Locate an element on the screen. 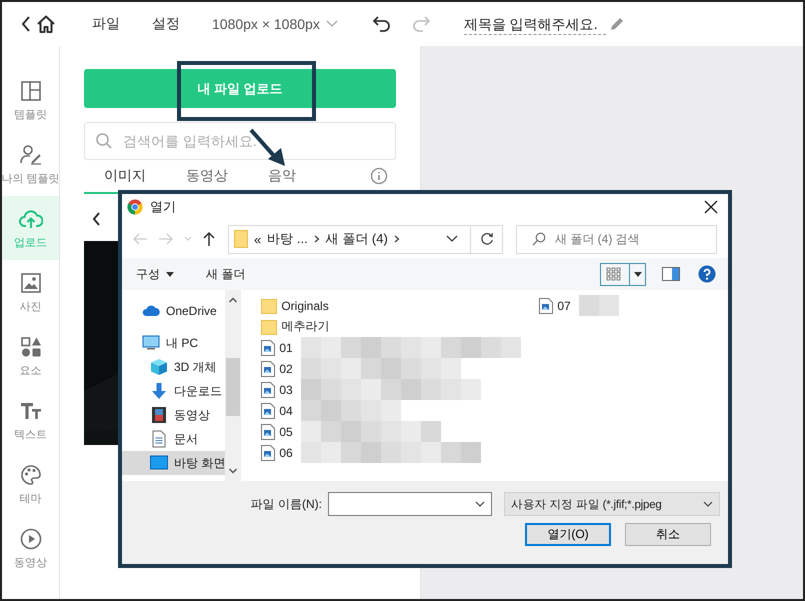 This screenshot has width=805, height=601. palette-icon is located at coordinates (30, 474).